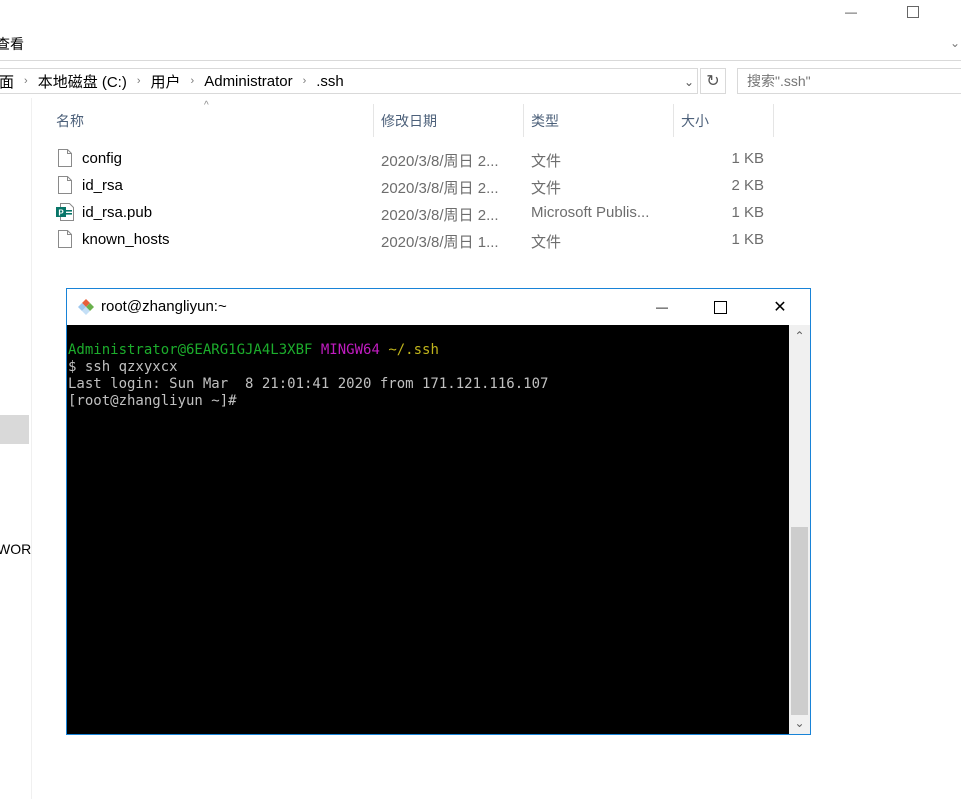 The image size is (961, 799). I want to click on scroll-up-icon: ⌃, so click(799, 336).